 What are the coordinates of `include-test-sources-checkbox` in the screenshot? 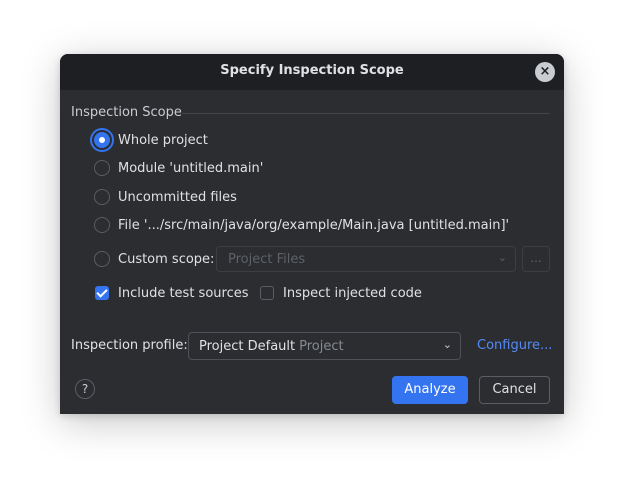 It's located at (102, 293).